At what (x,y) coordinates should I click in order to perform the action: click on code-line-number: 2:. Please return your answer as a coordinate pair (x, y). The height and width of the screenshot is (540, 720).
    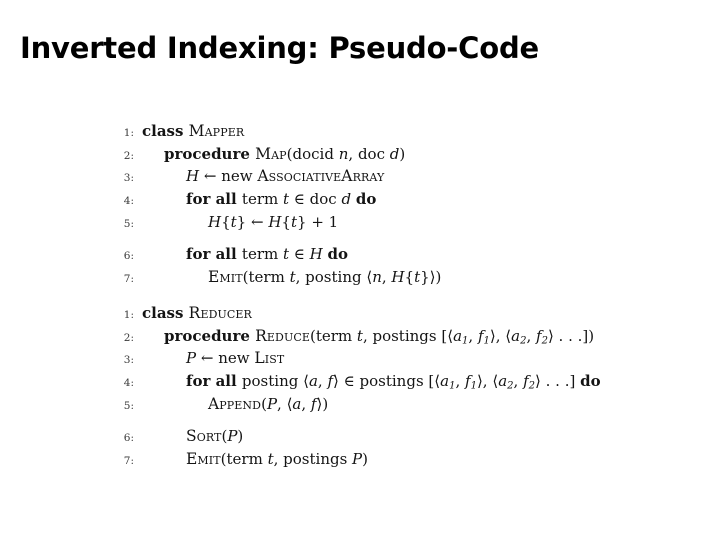
    Looking at the image, I should click on (128, 337).